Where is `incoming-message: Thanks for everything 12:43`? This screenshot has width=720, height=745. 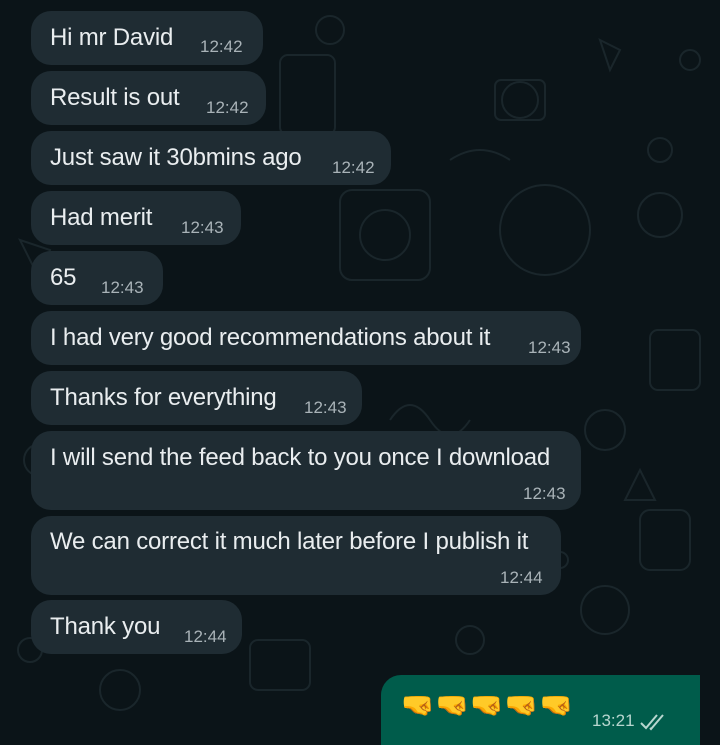 incoming-message: Thanks for everything 12:43 is located at coordinates (196, 398).